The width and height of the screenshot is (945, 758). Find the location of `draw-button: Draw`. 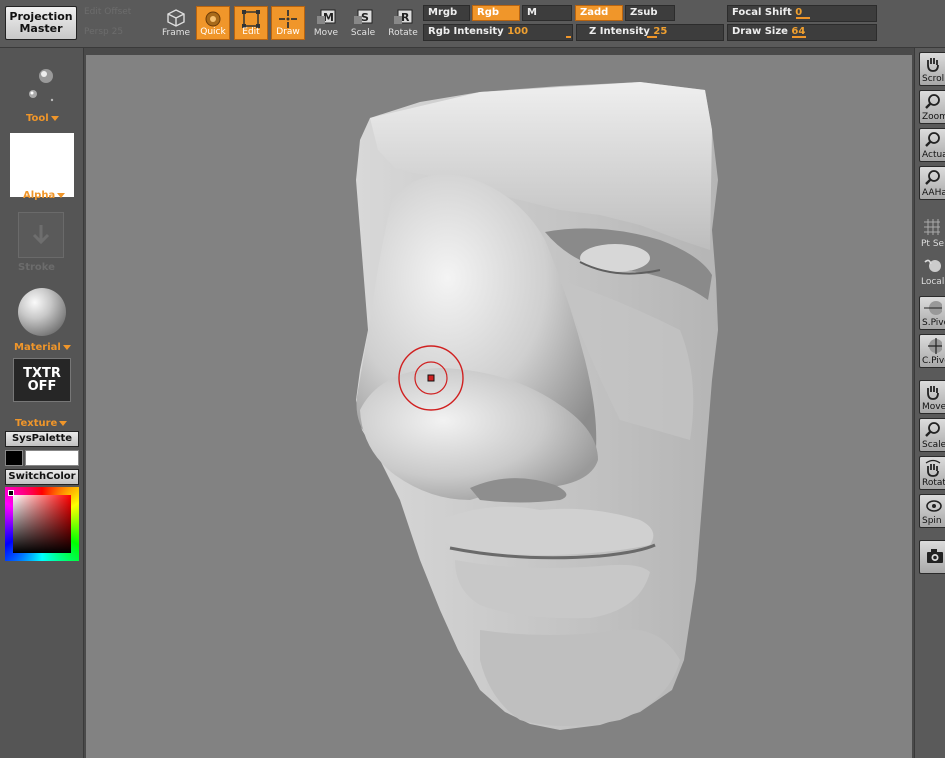

draw-button: Draw is located at coordinates (288, 23).